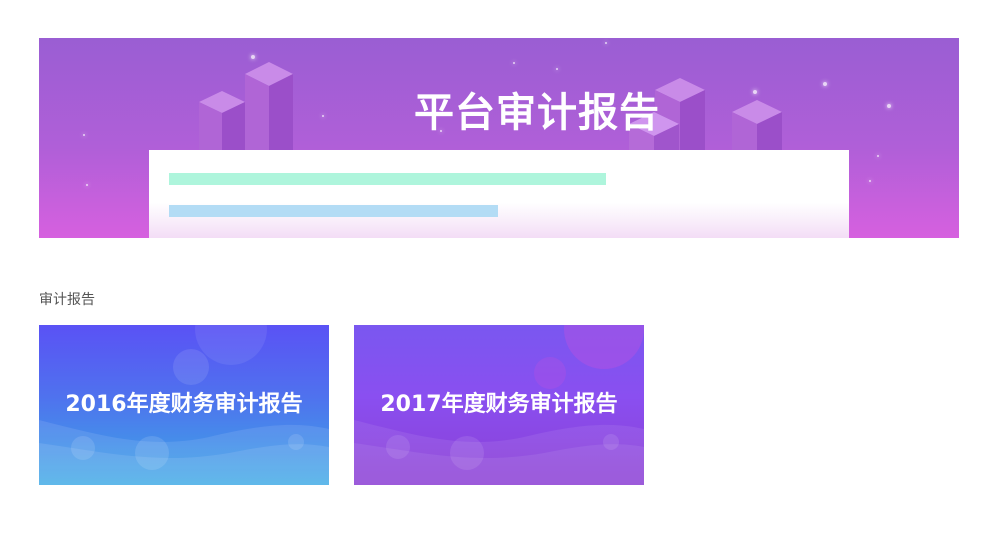 The height and width of the screenshot is (544, 999). I want to click on banner-summary-card, so click(499, 194).